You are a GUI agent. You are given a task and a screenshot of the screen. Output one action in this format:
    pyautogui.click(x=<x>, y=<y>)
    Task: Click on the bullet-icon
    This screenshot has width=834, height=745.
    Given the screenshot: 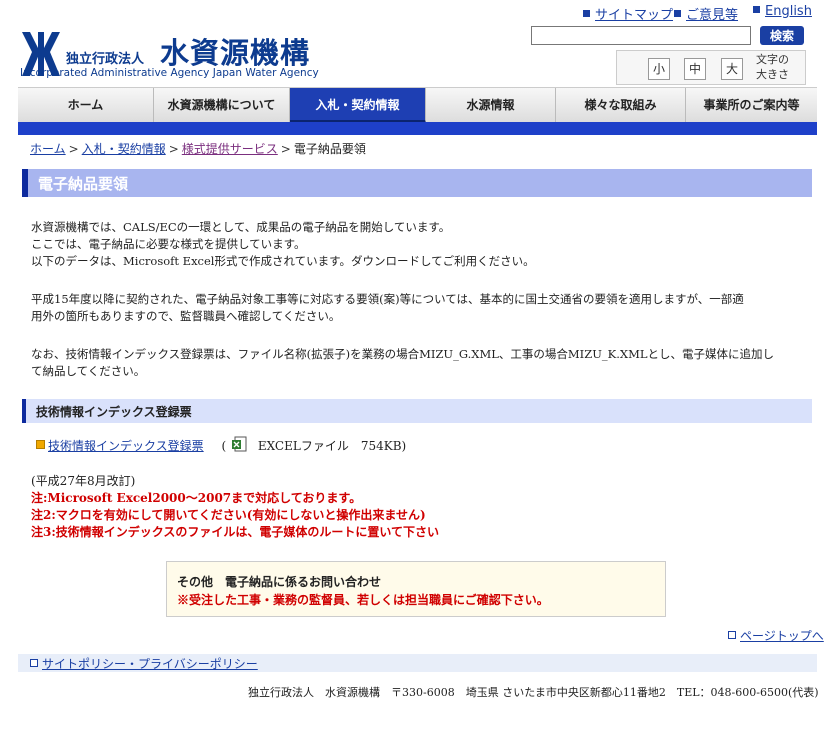 What is the action you would take?
    pyautogui.click(x=40, y=444)
    